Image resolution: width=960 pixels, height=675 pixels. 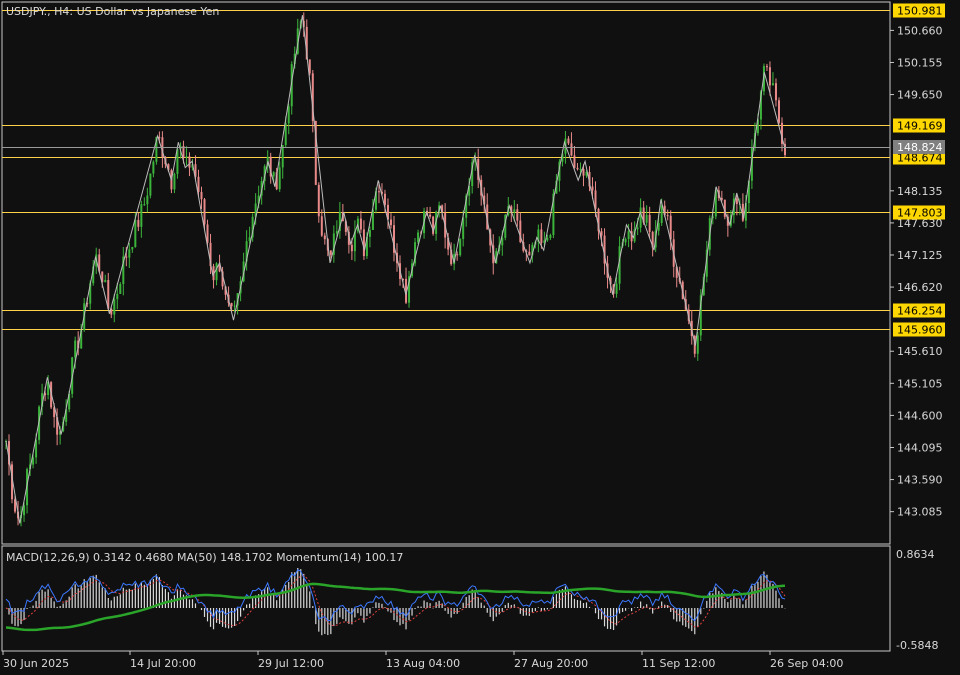 I want to click on level-badge-label: 146.254, so click(x=920, y=311).